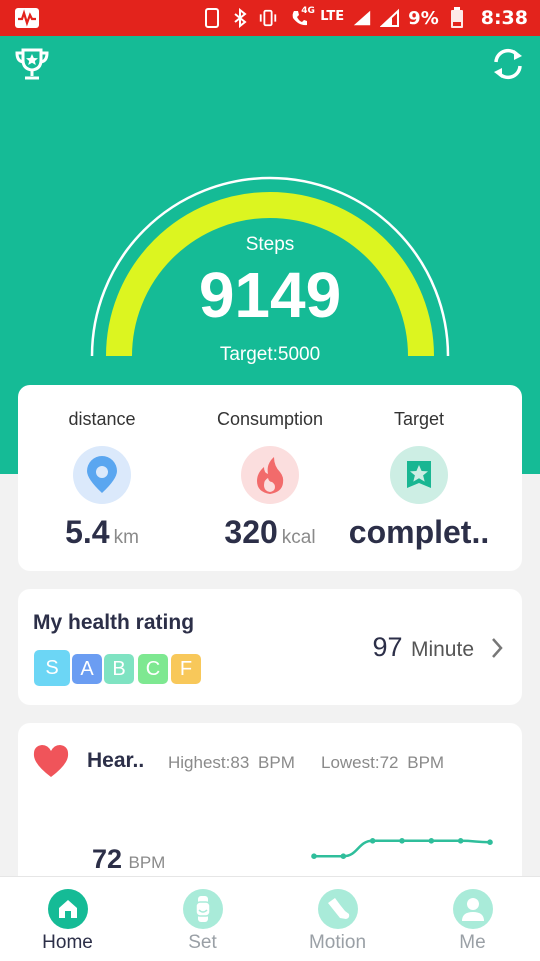  I want to click on health-rating-title: My health rating, so click(114, 622).